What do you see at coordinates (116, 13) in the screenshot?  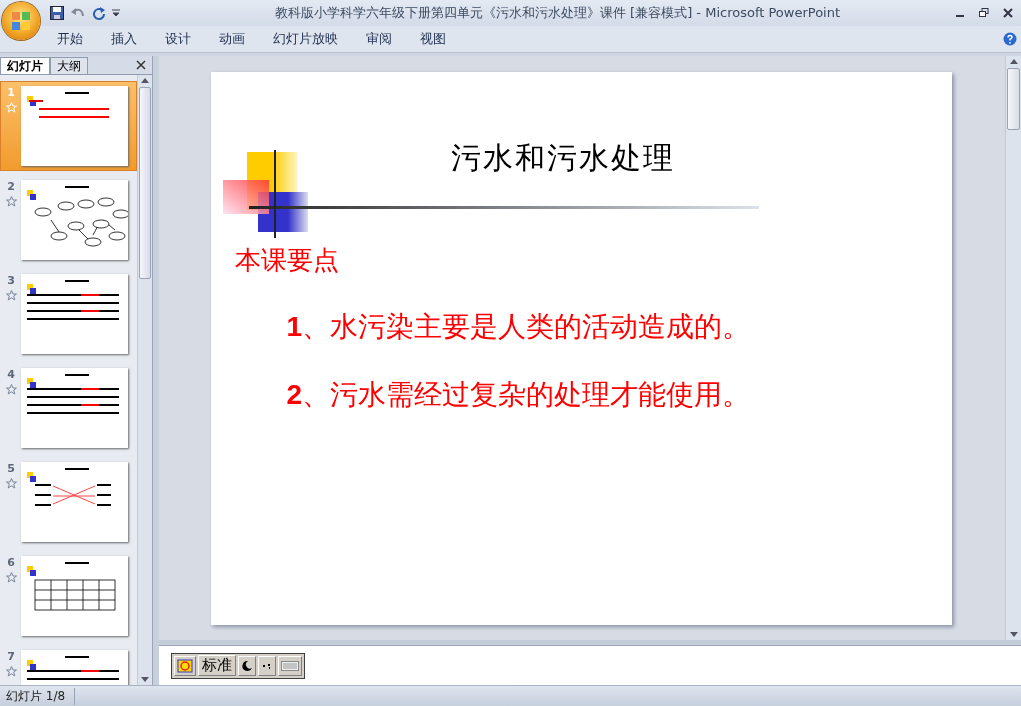 I see `customize-caret-icon` at bounding box center [116, 13].